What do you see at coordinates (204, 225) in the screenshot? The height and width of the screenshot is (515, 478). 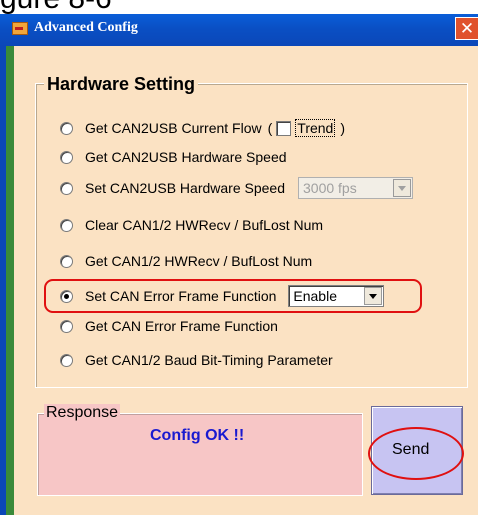 I see `option-label: Clear CAN1/2 HWRecv / BufLost Num` at bounding box center [204, 225].